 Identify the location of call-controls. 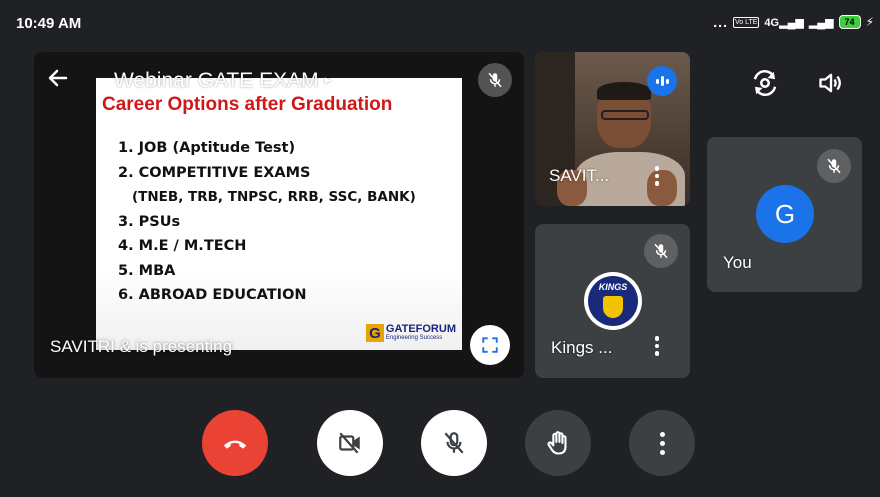
(440, 445).